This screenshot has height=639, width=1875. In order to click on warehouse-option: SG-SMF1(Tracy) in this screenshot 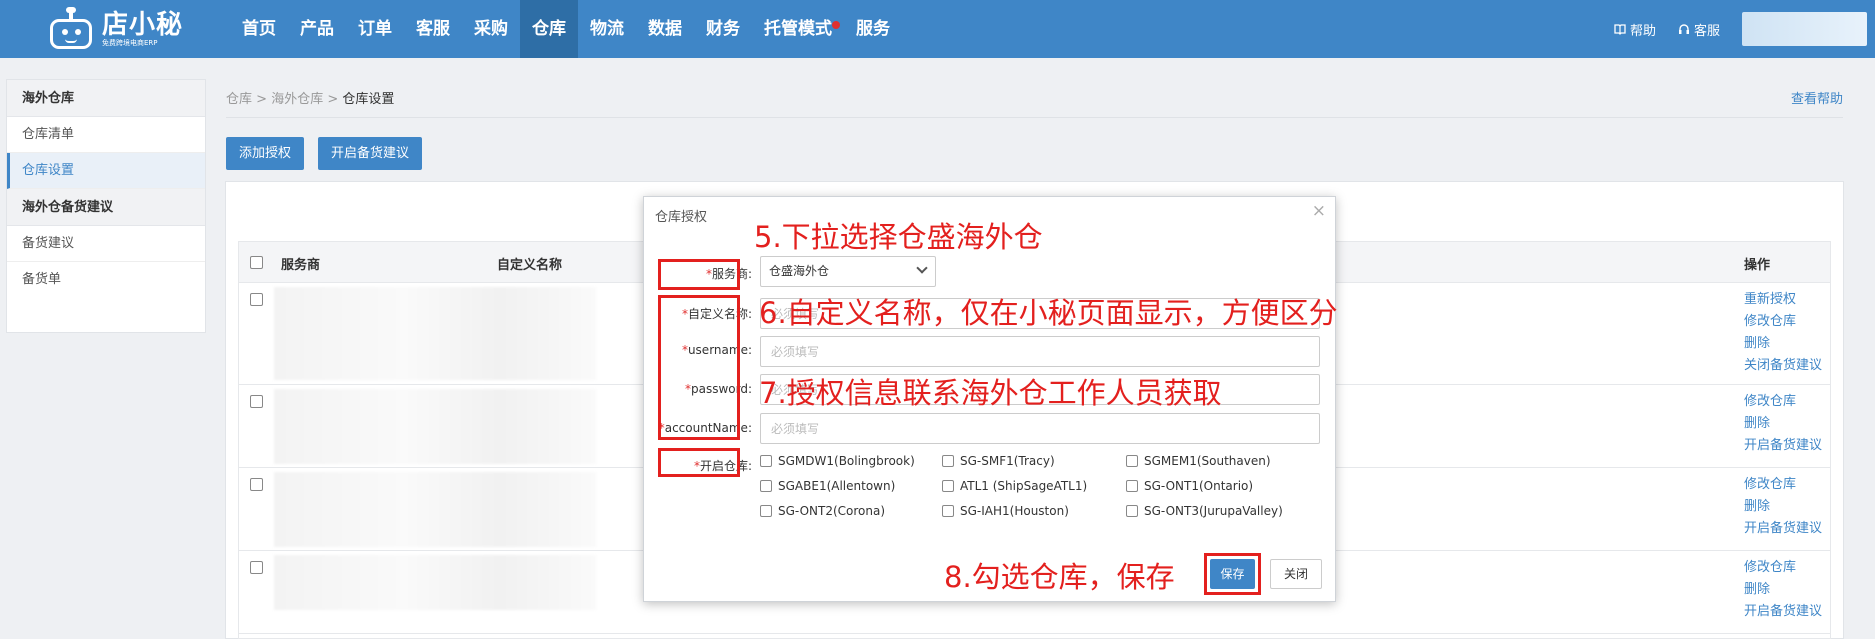, I will do `click(998, 461)`.